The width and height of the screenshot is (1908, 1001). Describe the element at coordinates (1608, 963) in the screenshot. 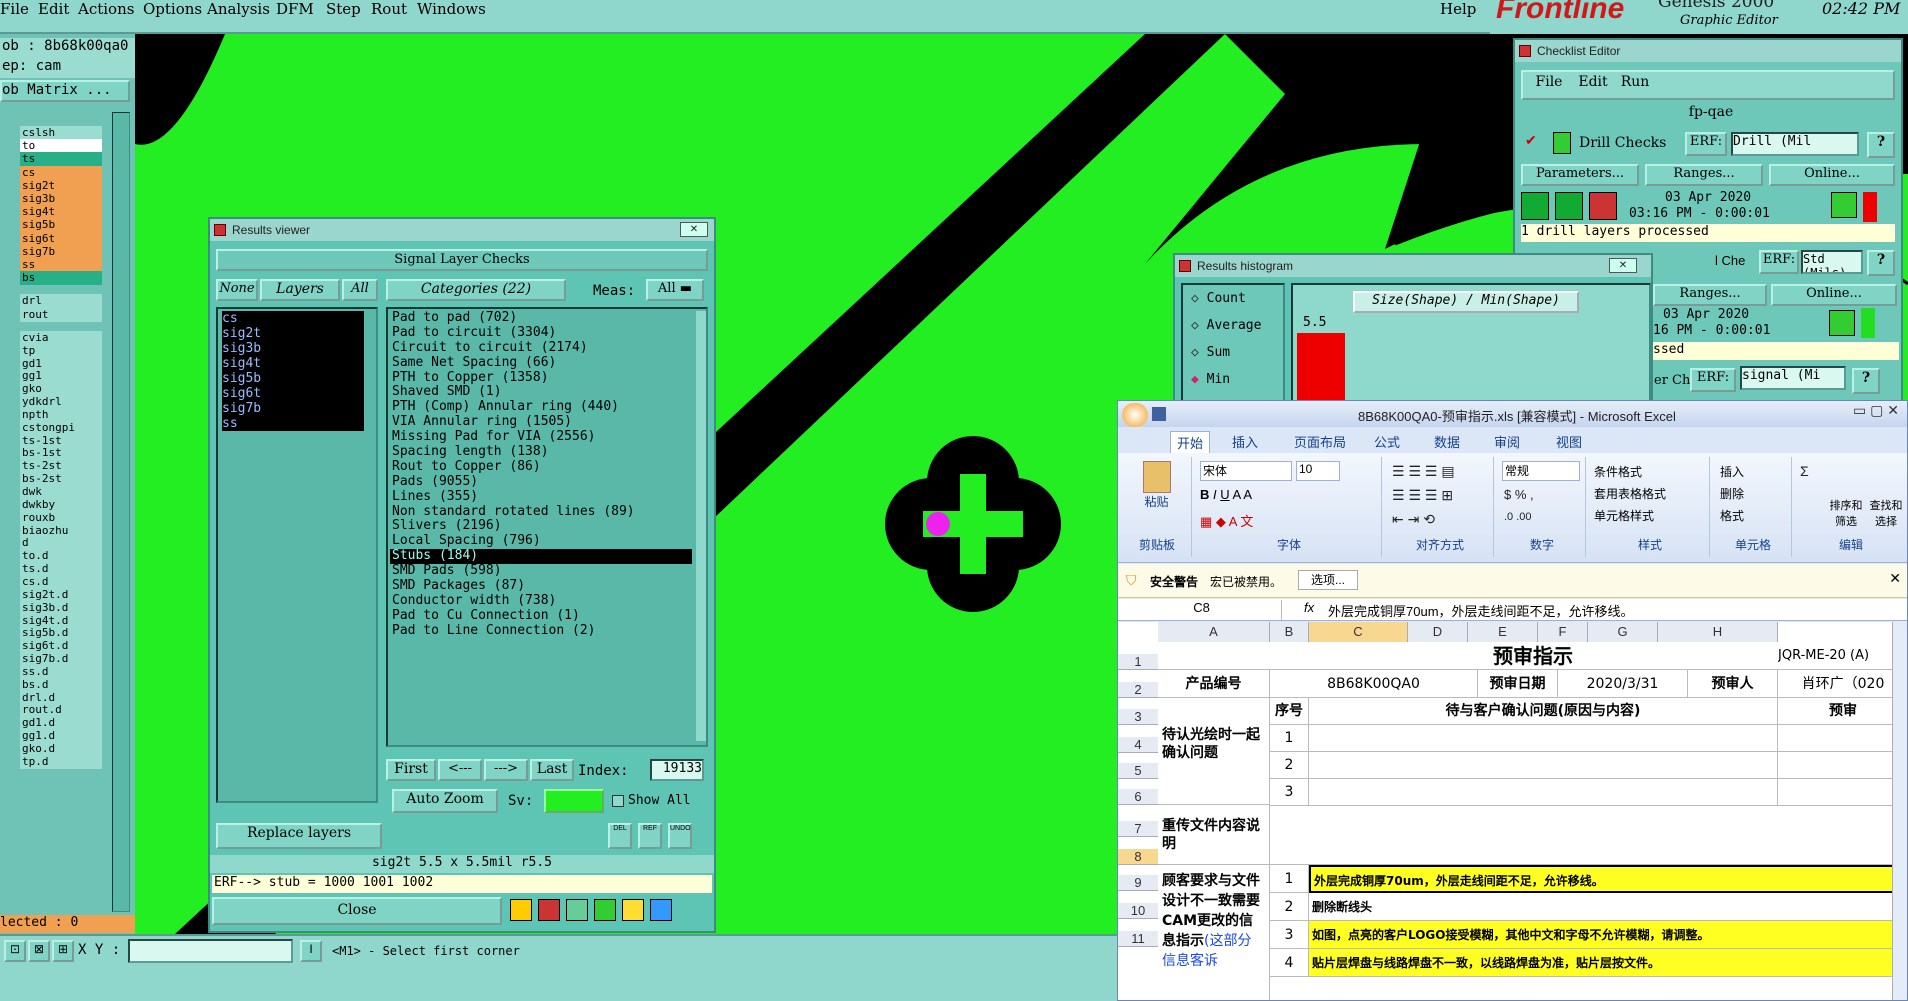

I see `sheet-cell: 贴片层焊盘与线路焊盘不一致，以线路焊盘为准，贴片层按文件。` at that location.